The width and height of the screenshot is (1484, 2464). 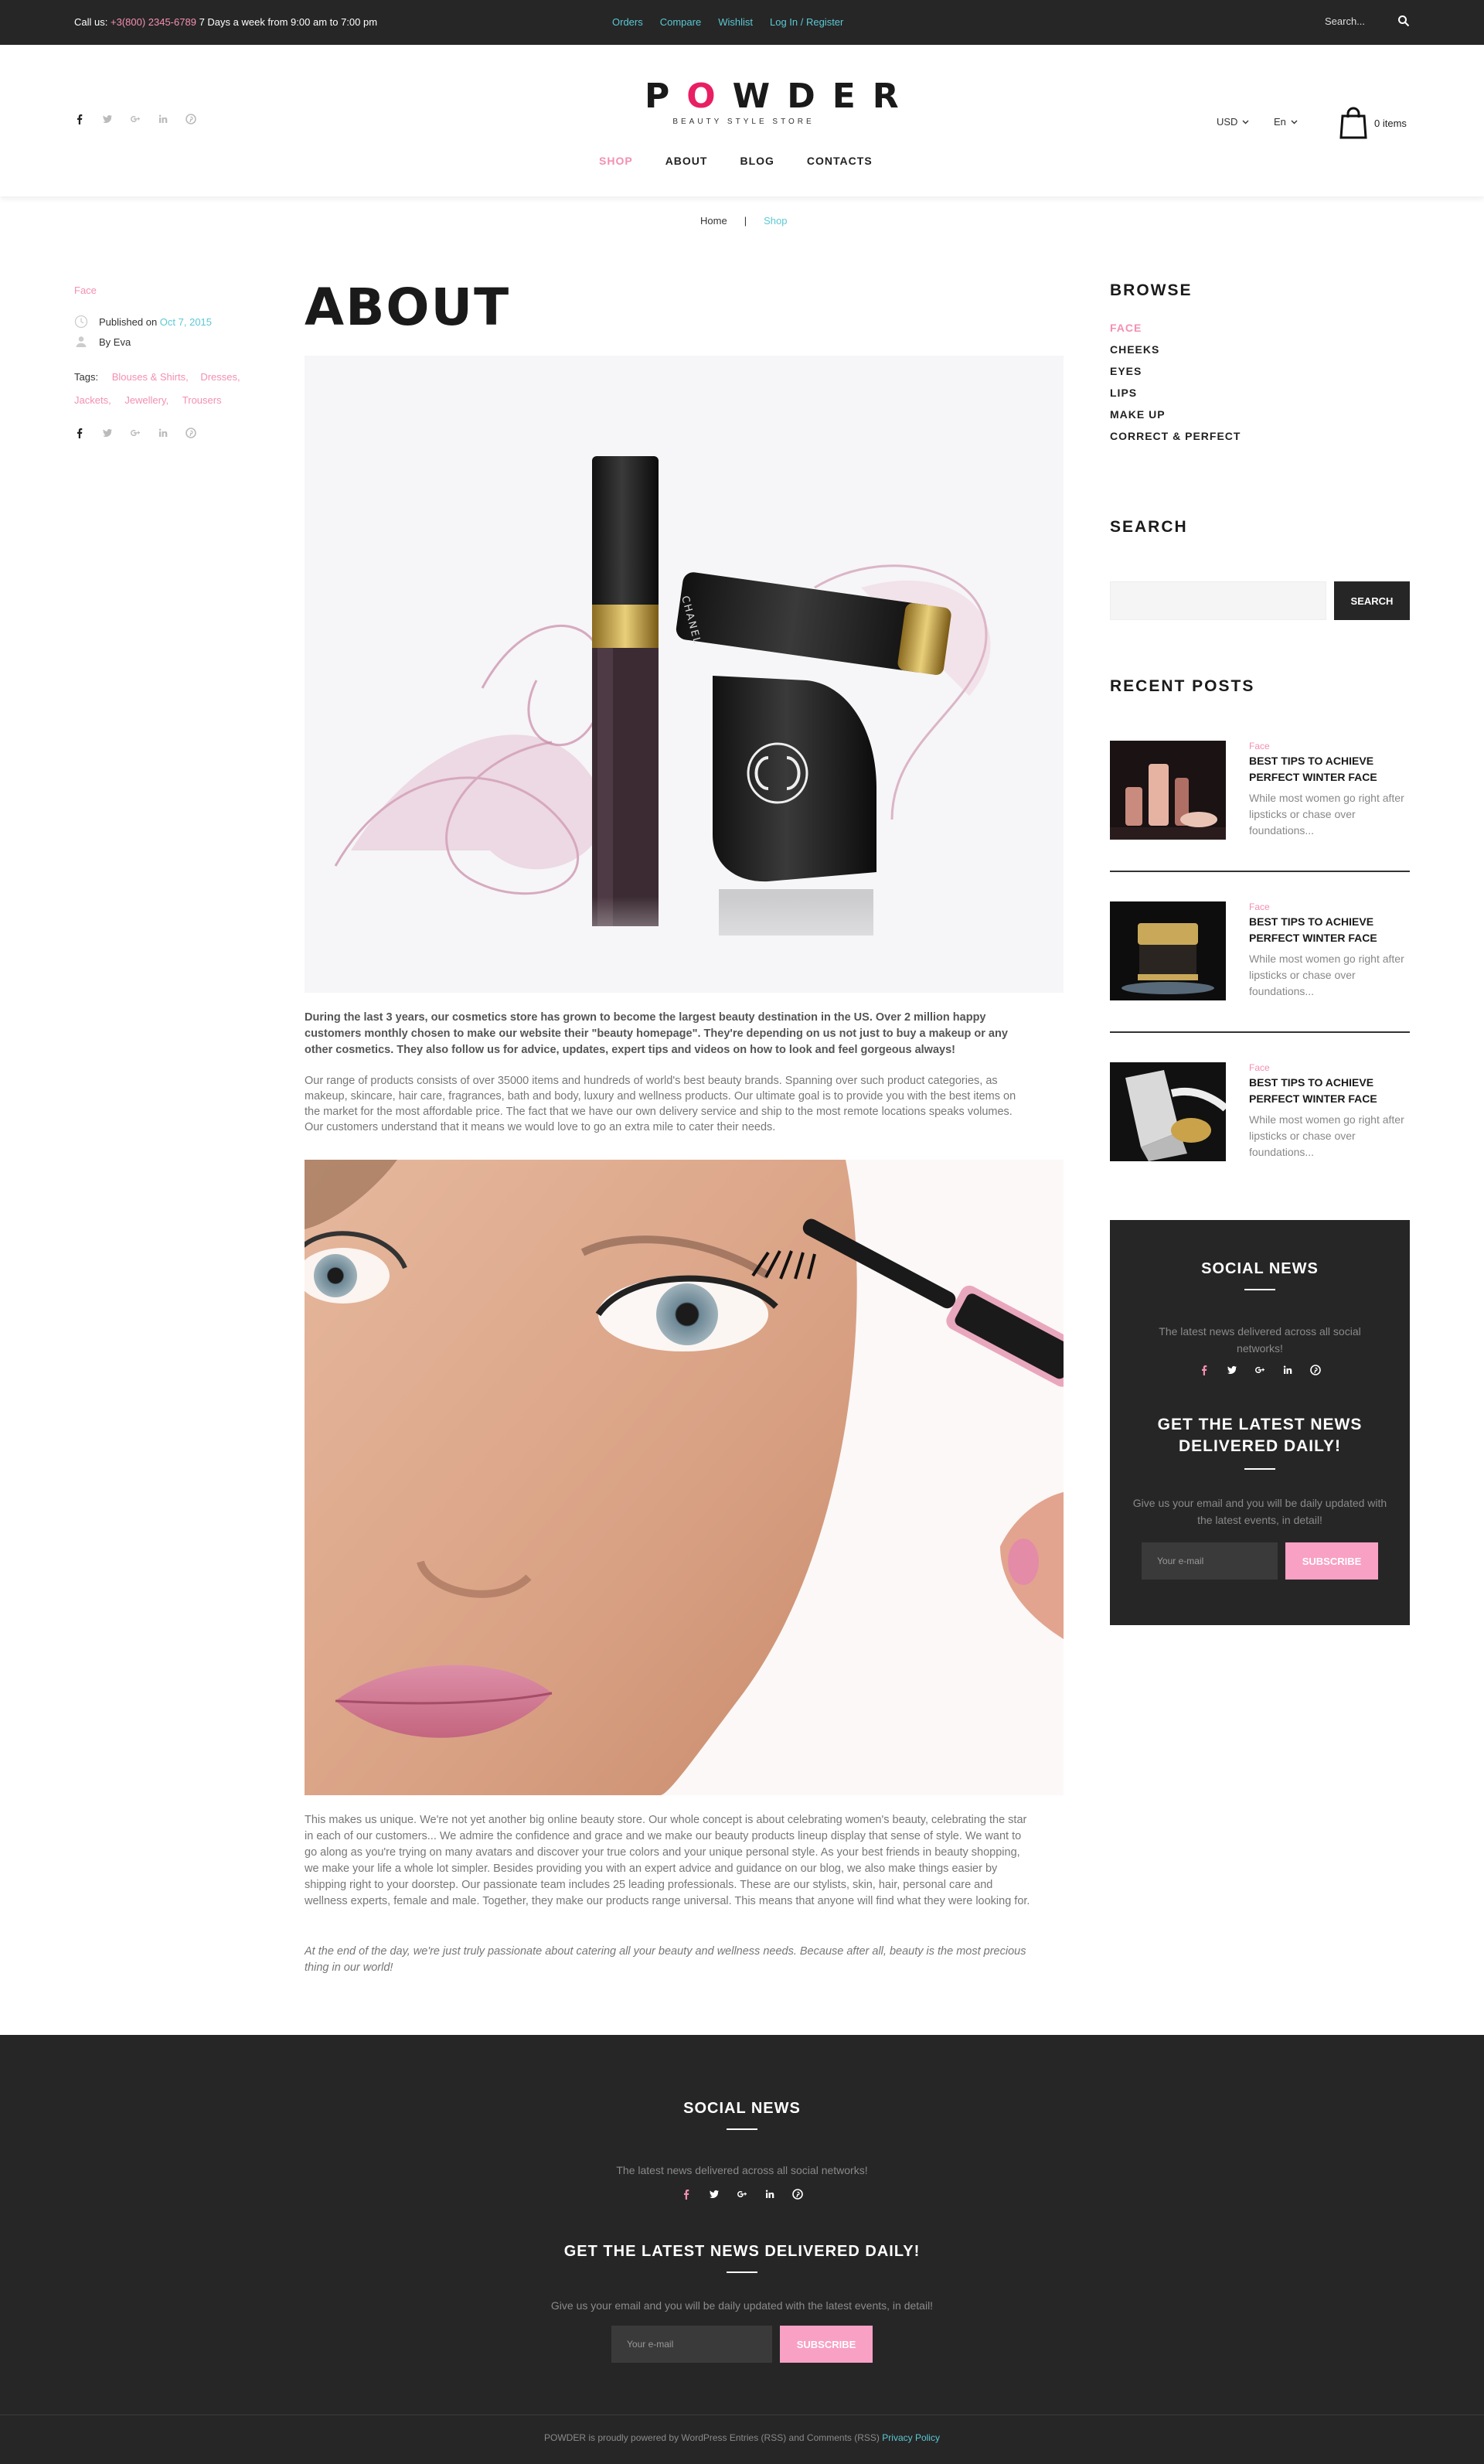 I want to click on privacy-policy-link: Privacy Policy, so click(x=911, y=2437).